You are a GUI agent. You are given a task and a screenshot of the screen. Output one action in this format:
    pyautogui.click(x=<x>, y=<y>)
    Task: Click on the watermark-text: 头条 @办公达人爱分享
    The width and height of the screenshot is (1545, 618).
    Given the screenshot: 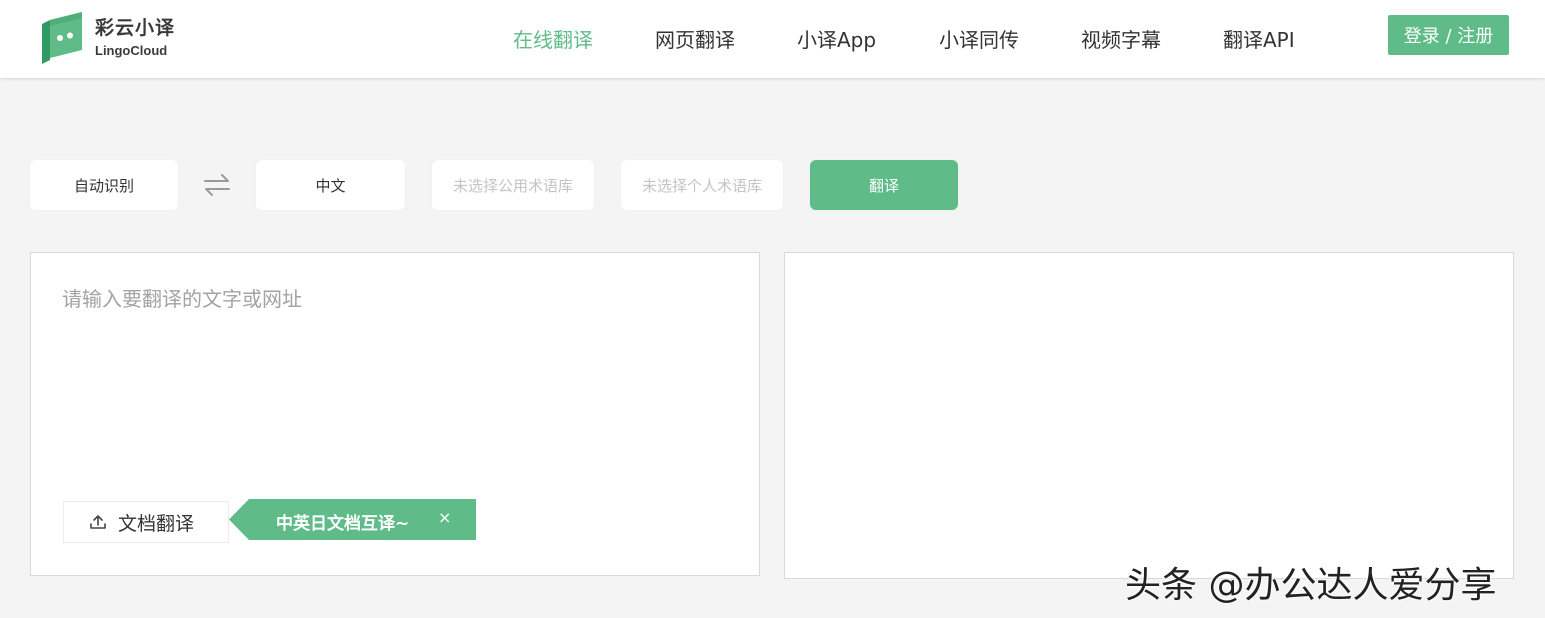 What is the action you would take?
    pyautogui.click(x=1311, y=585)
    